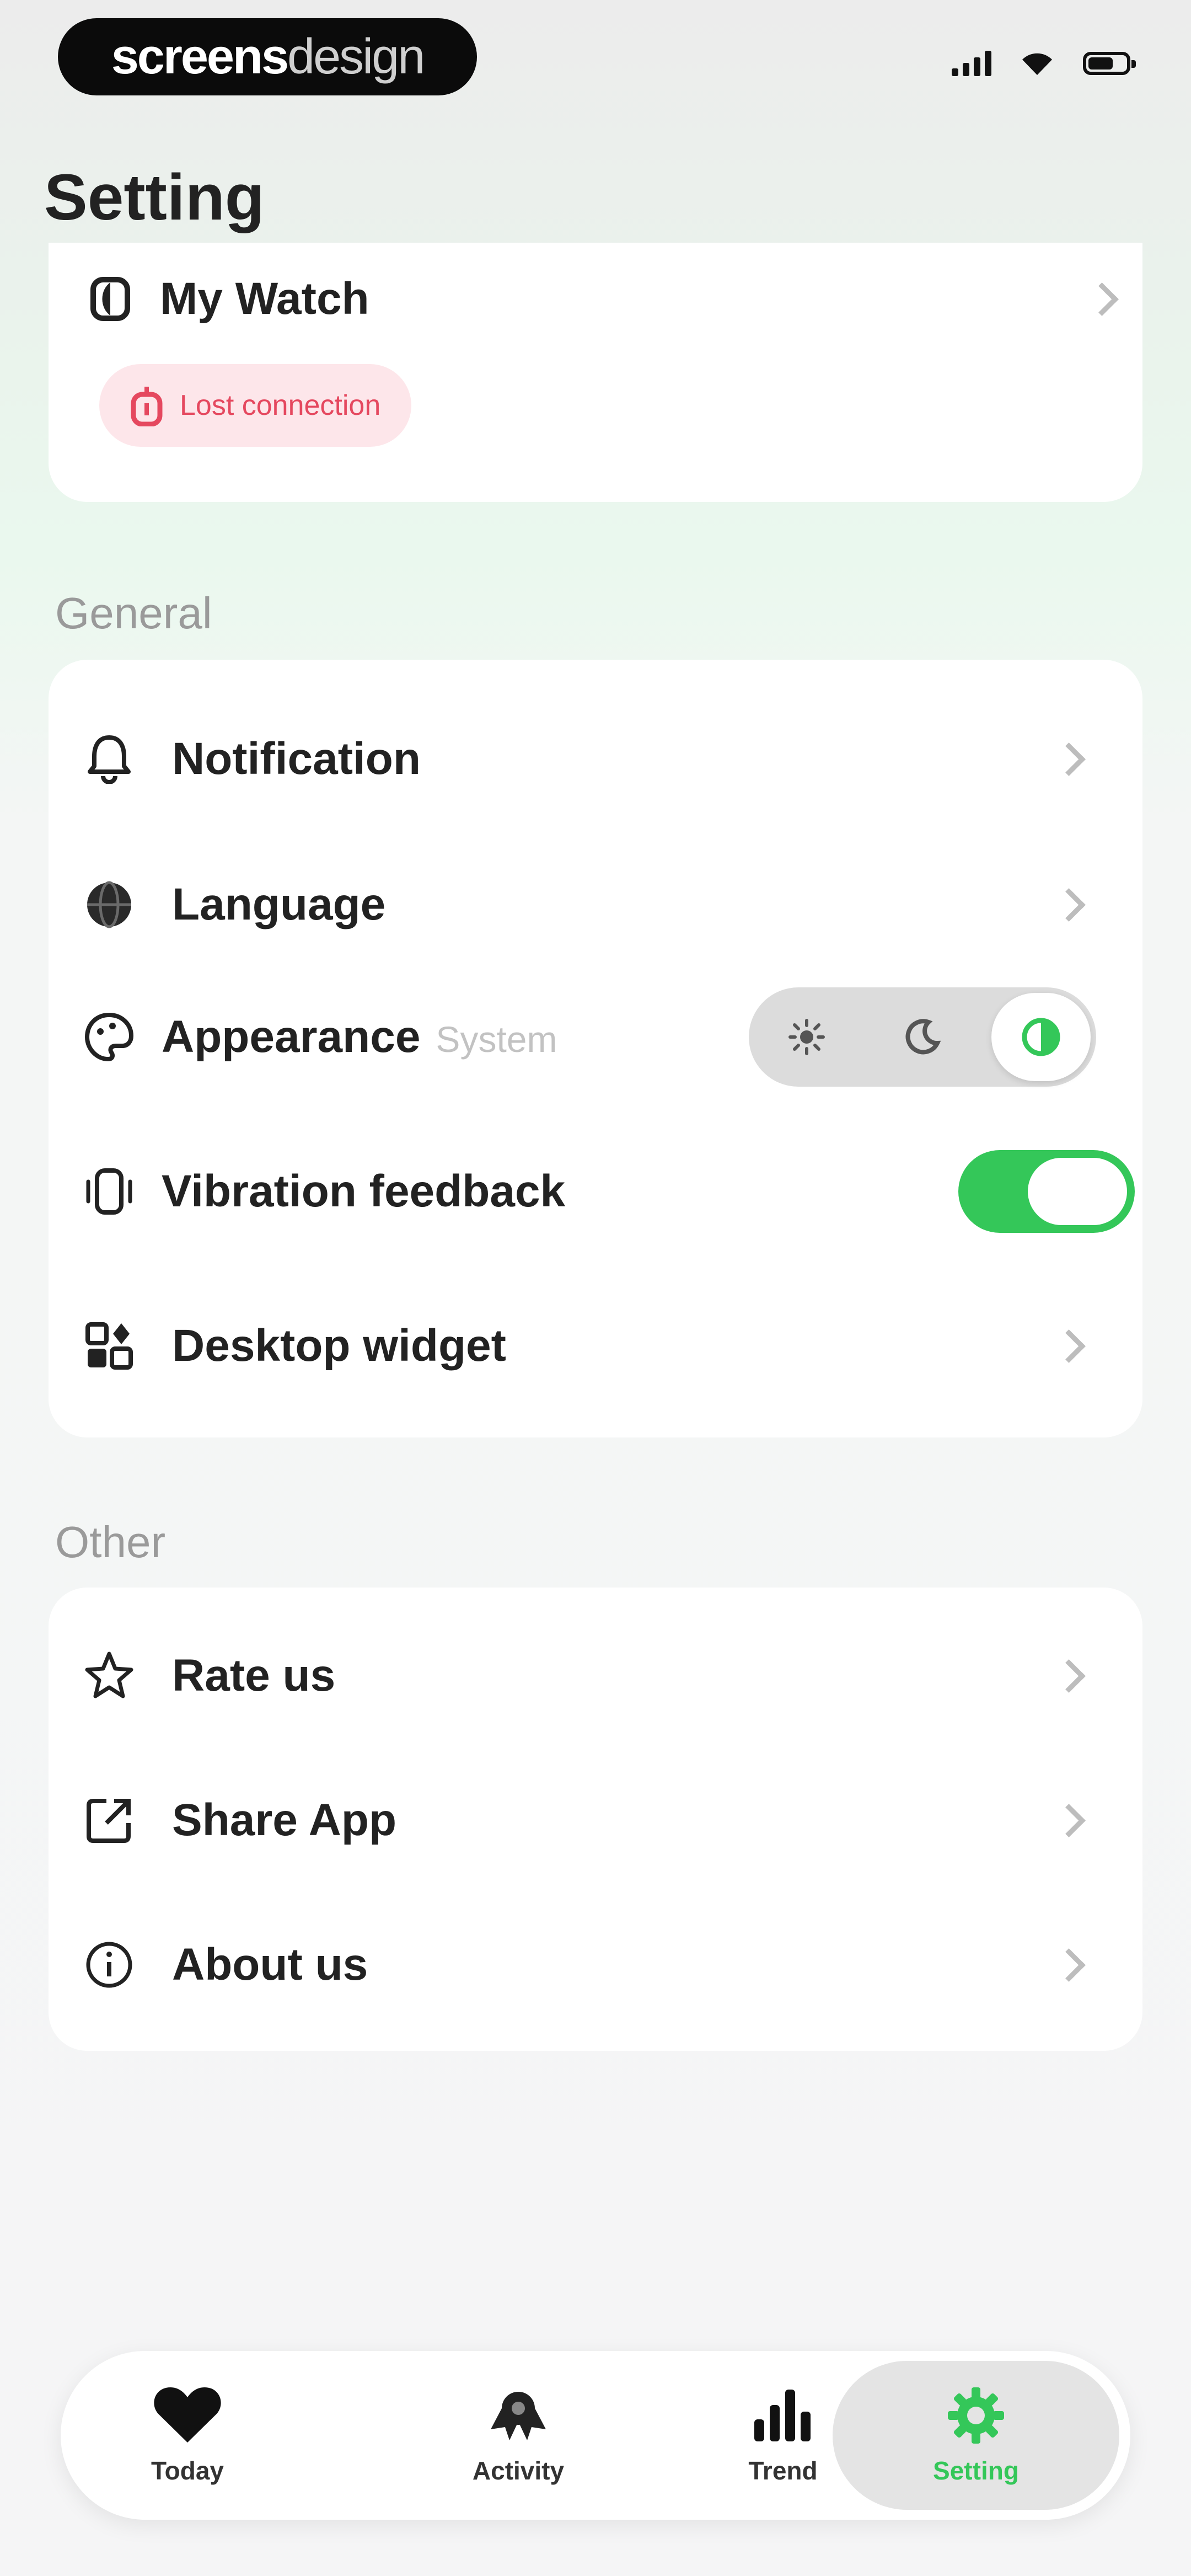 The height and width of the screenshot is (2576, 1191). What do you see at coordinates (976, 2415) in the screenshot?
I see `gear-icon` at bounding box center [976, 2415].